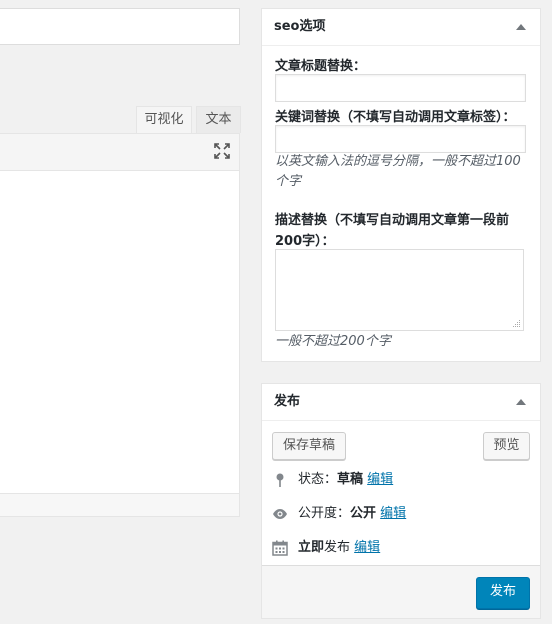 The width and height of the screenshot is (552, 624). I want to click on edit-visibility-link: 编辑, so click(393, 513).